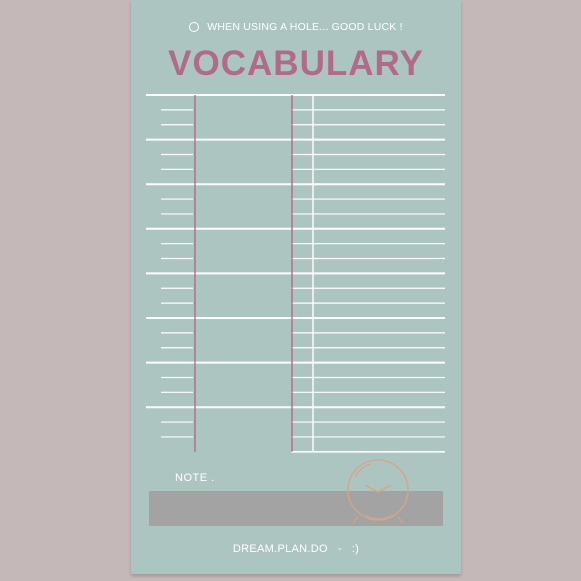 This screenshot has width=581, height=581. Describe the element at coordinates (280, 549) in the screenshot. I see `footer-brand: DREAM.PLAN.DO` at that location.